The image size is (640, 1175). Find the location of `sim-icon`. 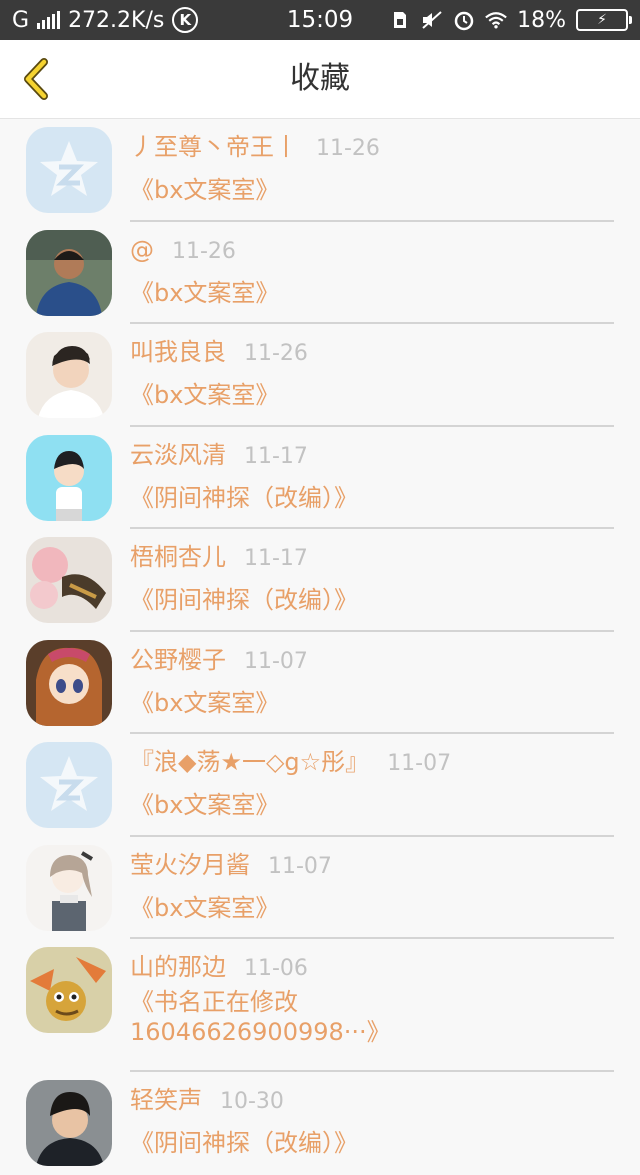

sim-icon is located at coordinates (400, 20).